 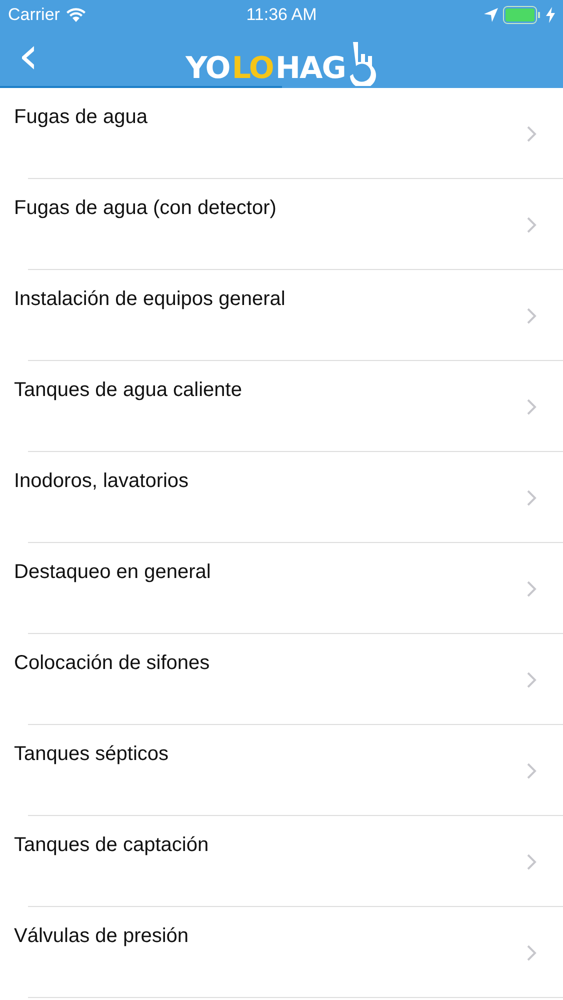 What do you see at coordinates (253, 68) in the screenshot?
I see `logo-text: LO` at bounding box center [253, 68].